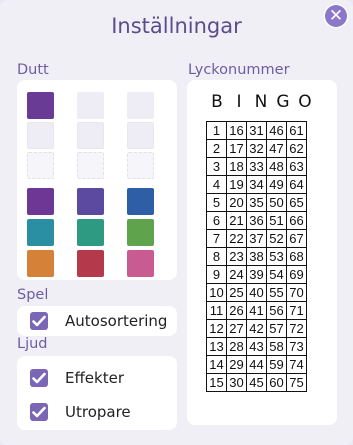  Describe the element at coordinates (256, 310) in the screenshot. I see `lucky-number-cell: 41` at that location.